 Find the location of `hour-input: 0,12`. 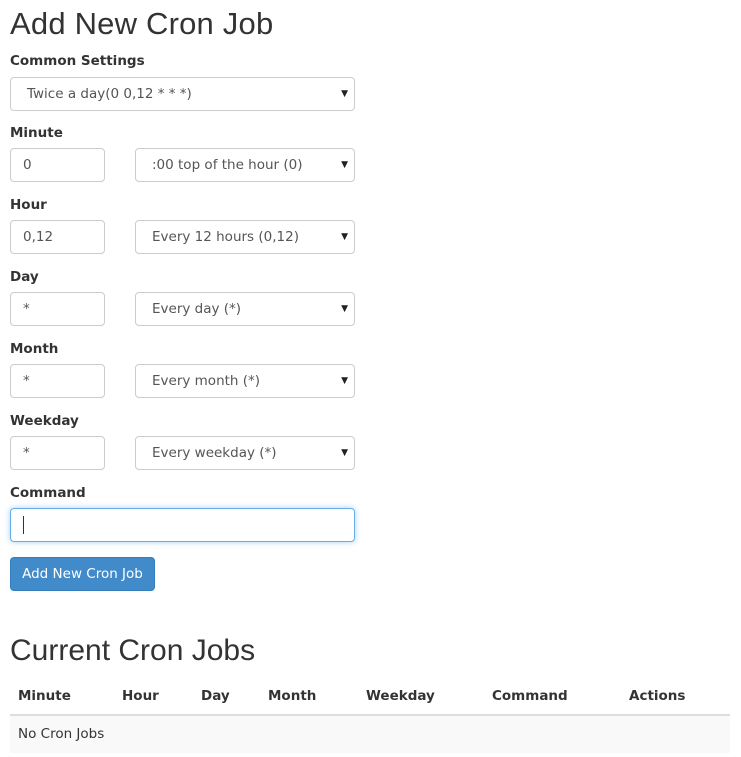

hour-input: 0,12 is located at coordinates (57, 237).